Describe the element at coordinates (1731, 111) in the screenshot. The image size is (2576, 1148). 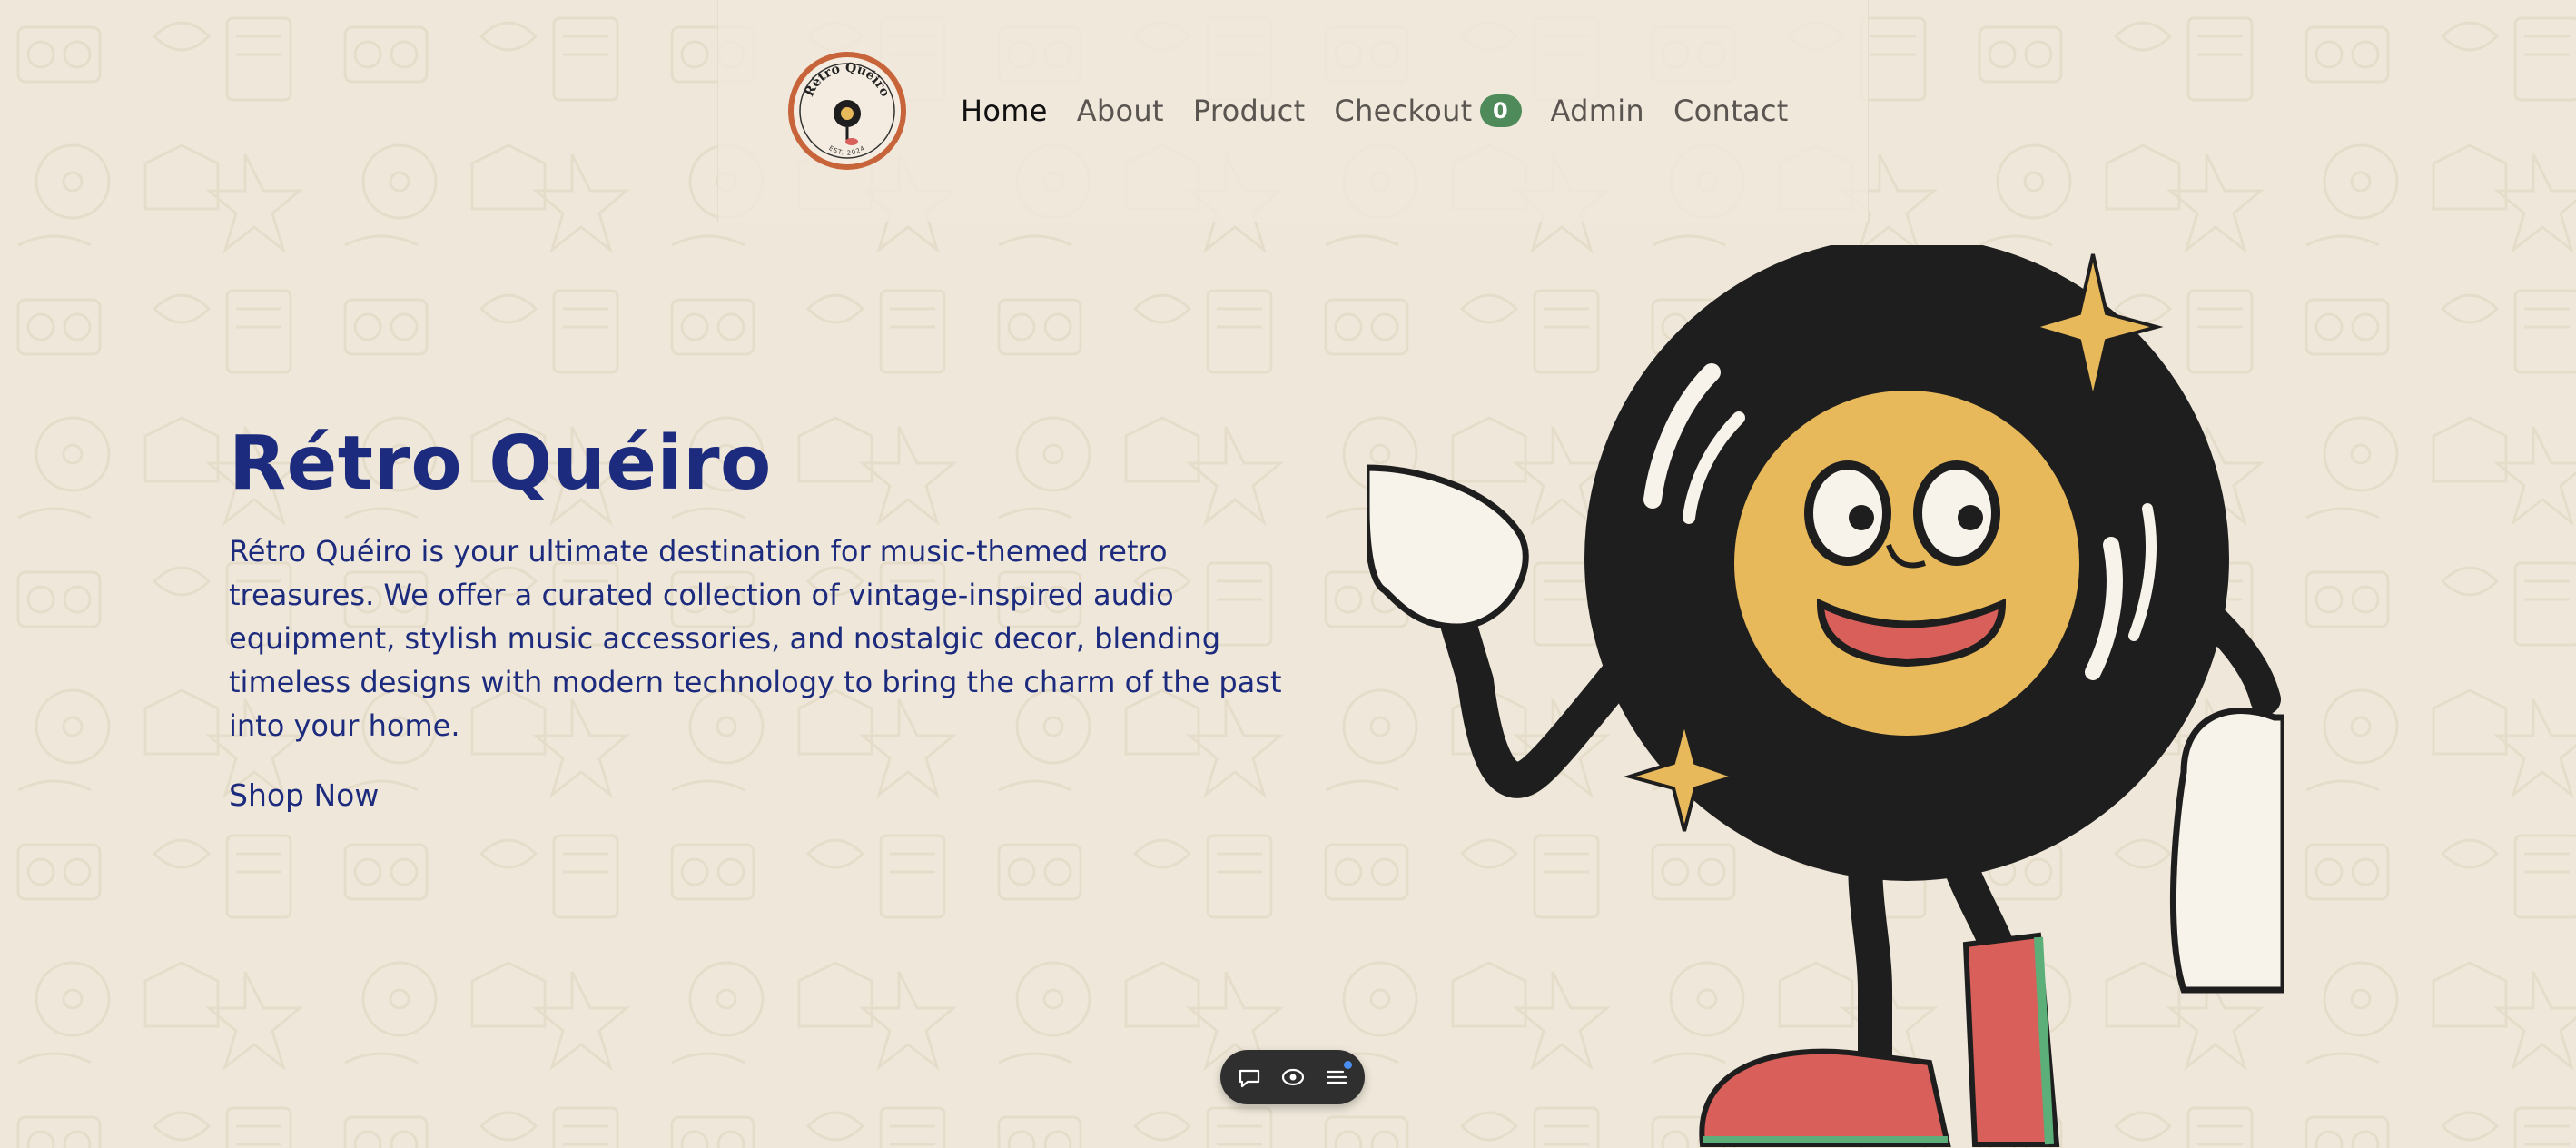
I see `nav-contact: Contact` at that location.